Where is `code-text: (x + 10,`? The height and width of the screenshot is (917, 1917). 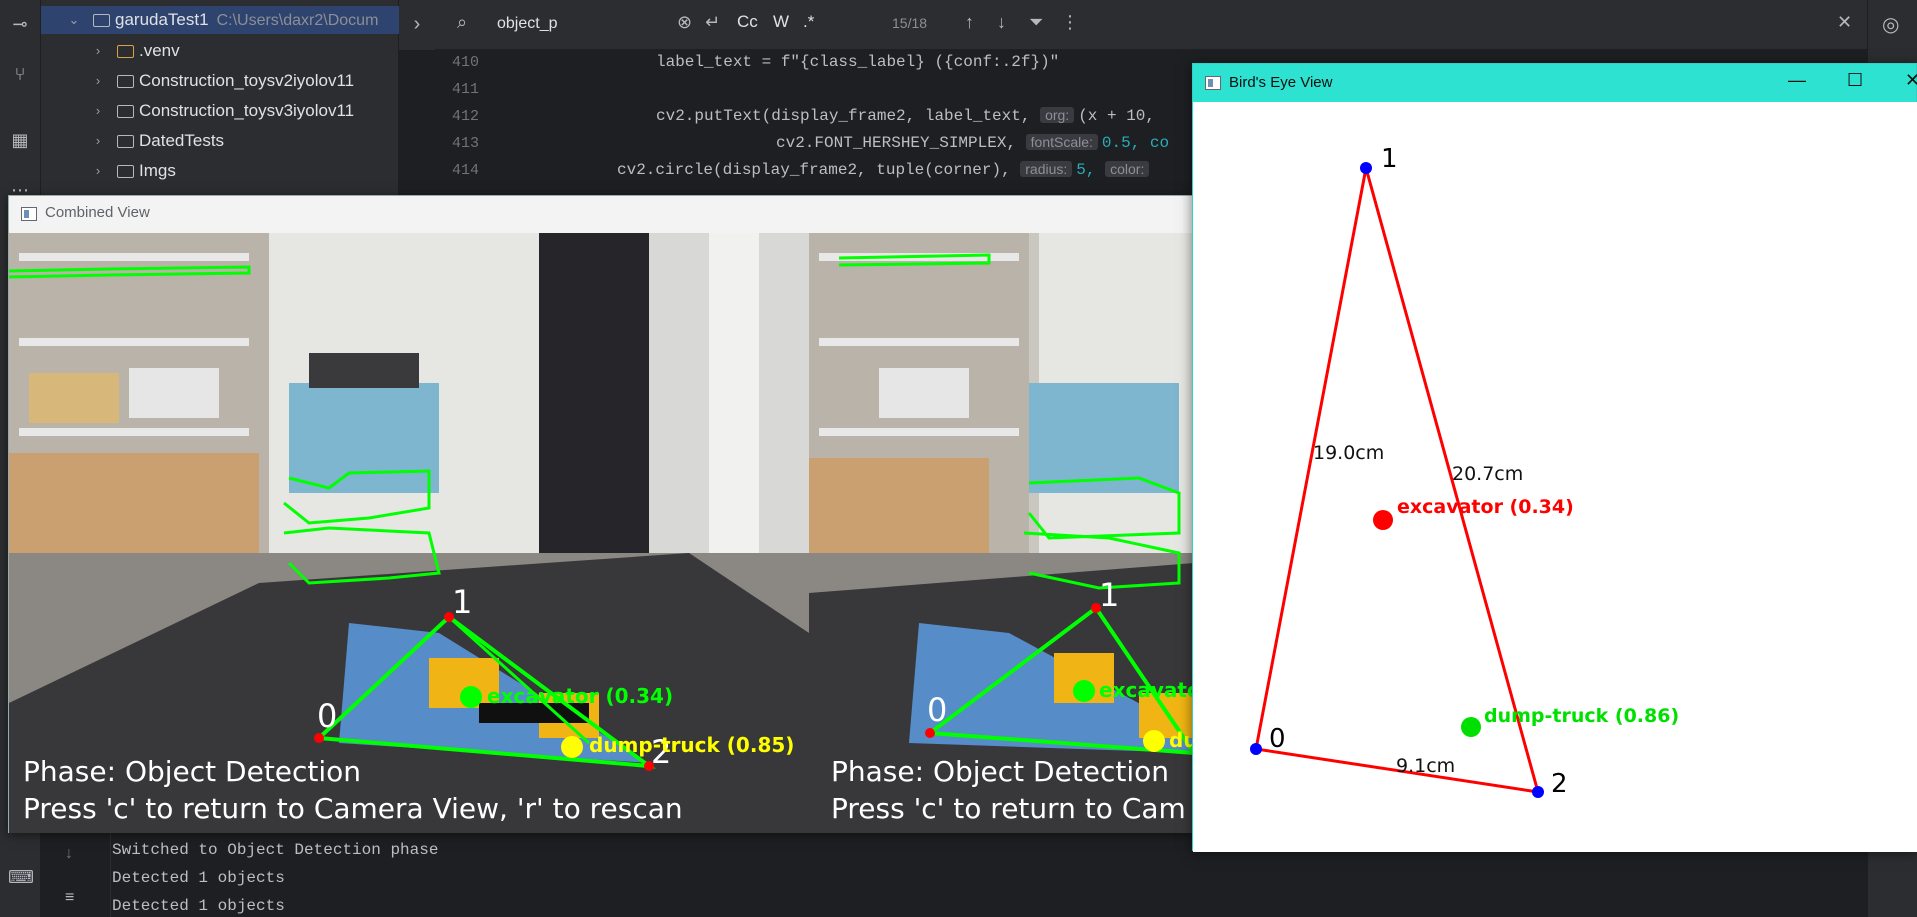
code-text: (x + 10, is located at coordinates (1116, 116).